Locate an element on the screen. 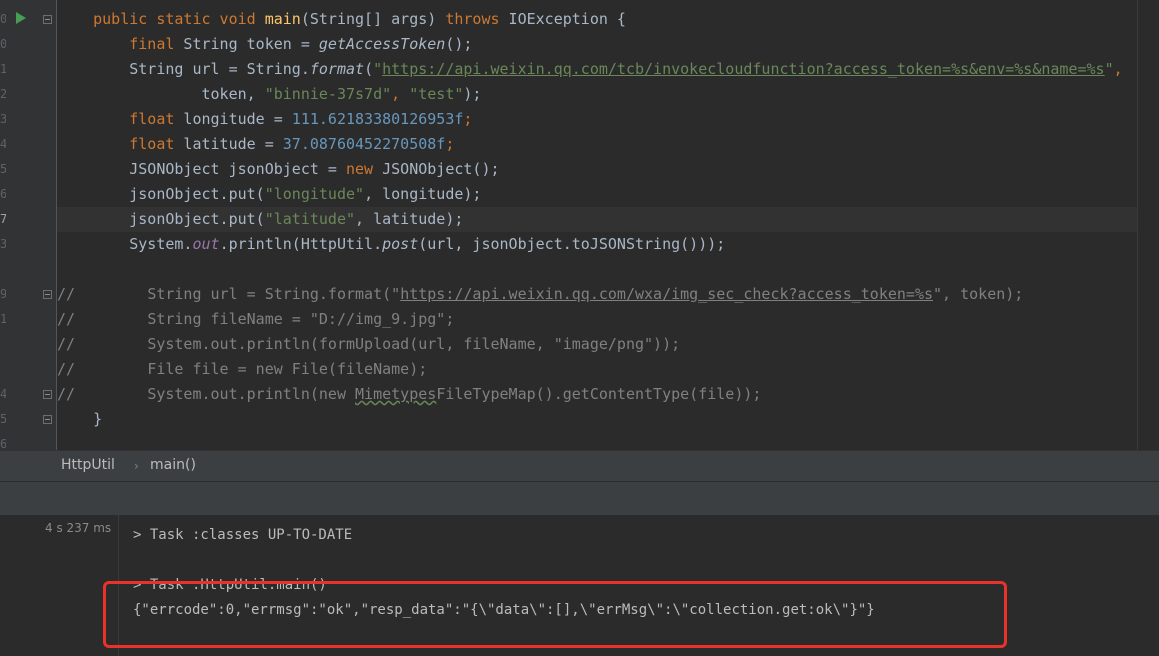 The width and height of the screenshot is (1159, 656). breadcrumb-class: HttpUtil is located at coordinates (88, 465).